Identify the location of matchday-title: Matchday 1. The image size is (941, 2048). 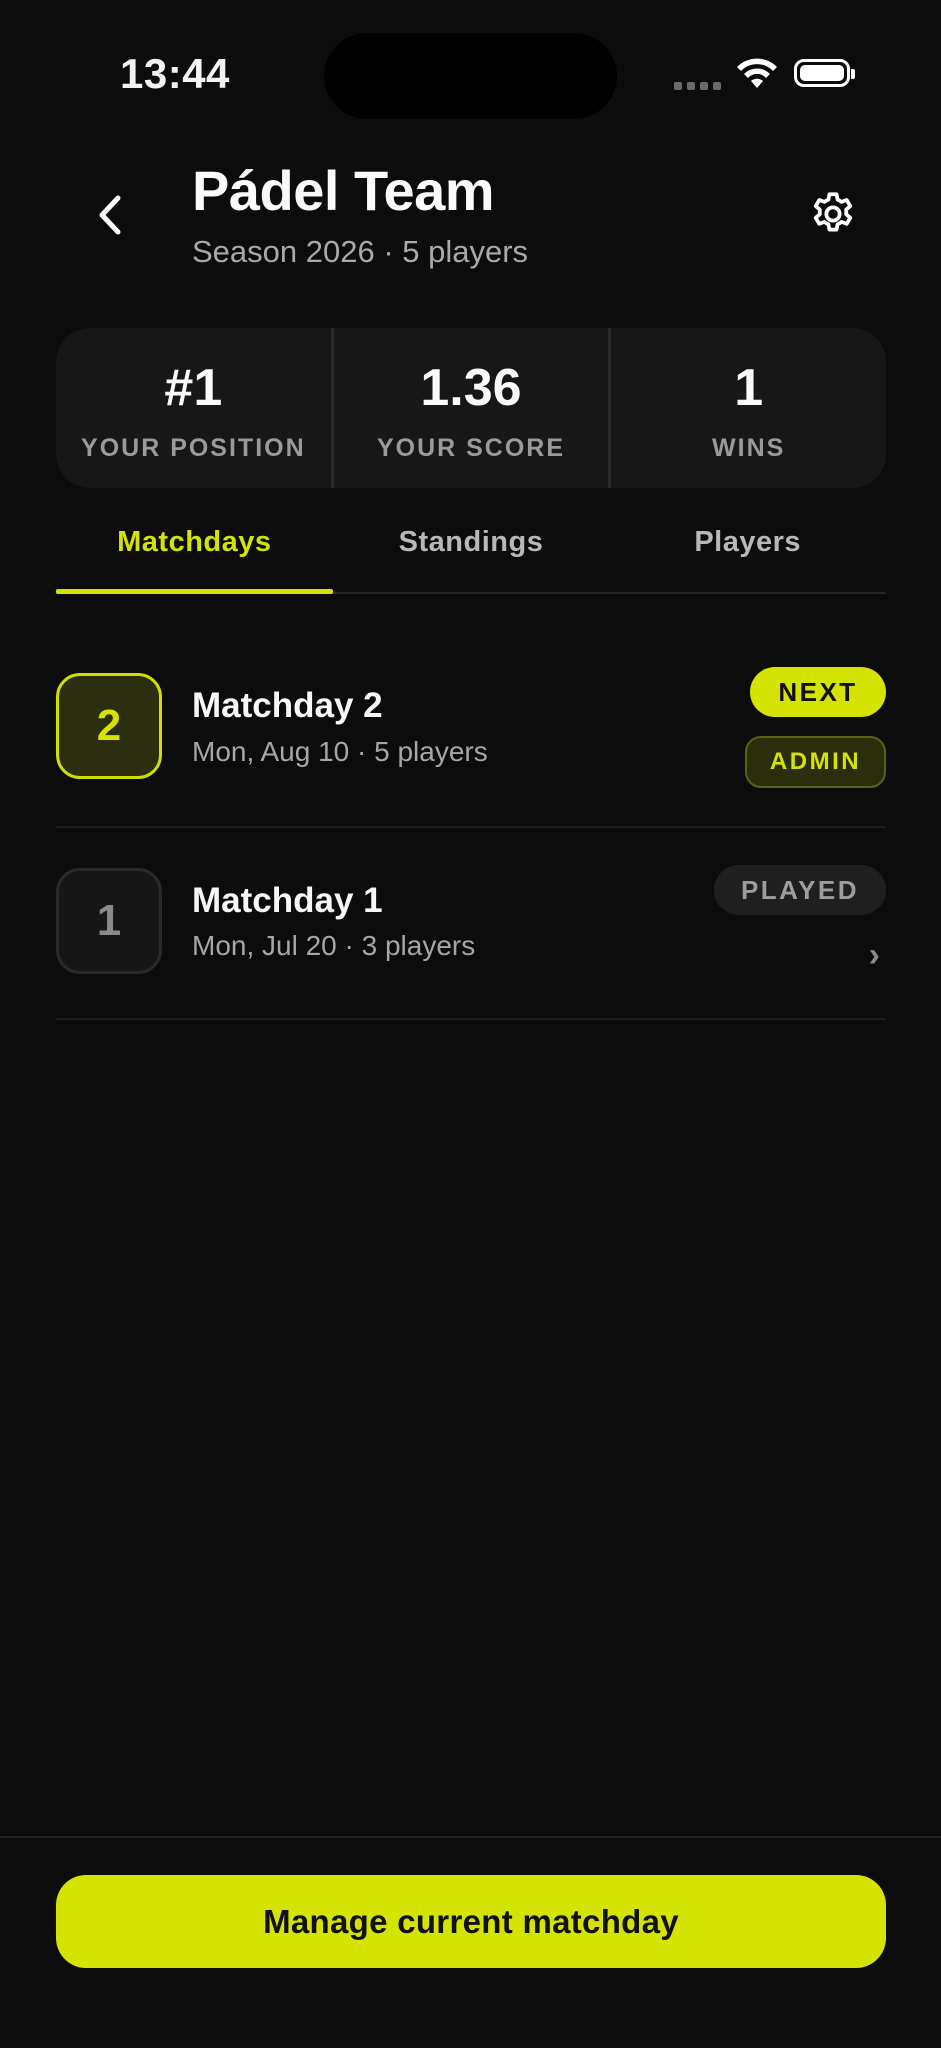
(287, 900).